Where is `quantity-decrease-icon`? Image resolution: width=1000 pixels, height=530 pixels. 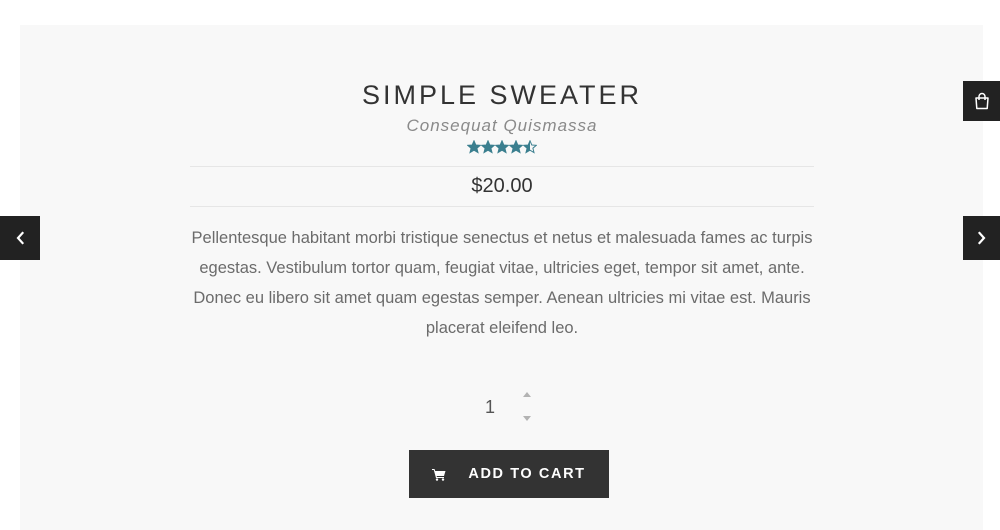 quantity-decrease-icon is located at coordinates (527, 419).